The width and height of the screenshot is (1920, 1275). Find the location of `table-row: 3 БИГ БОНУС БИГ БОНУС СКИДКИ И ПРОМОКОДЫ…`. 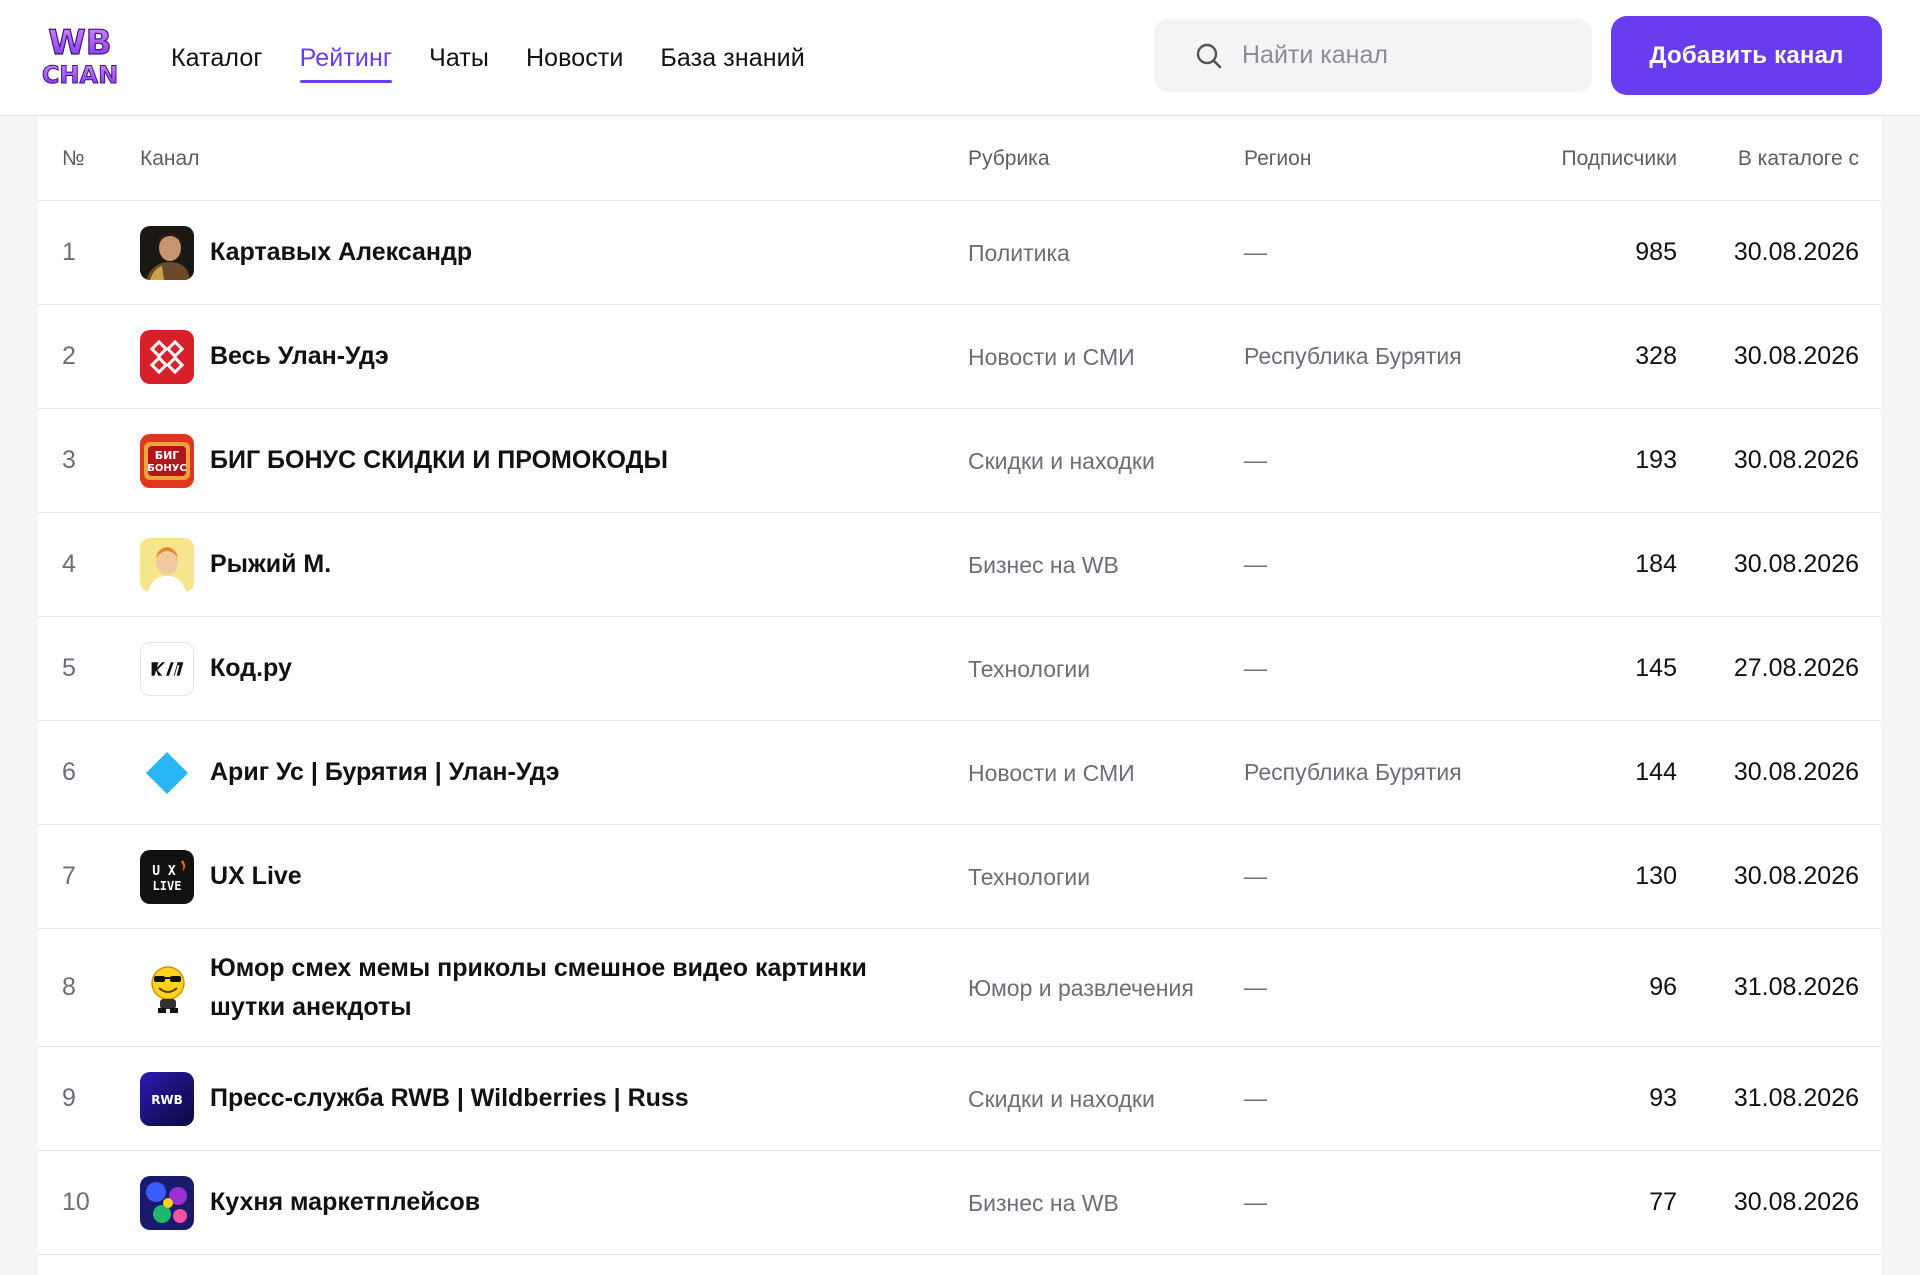

table-row: 3 БИГ БОНУС БИГ БОНУС СКИДКИ И ПРОМОКОДЫ… is located at coordinates (959, 461).